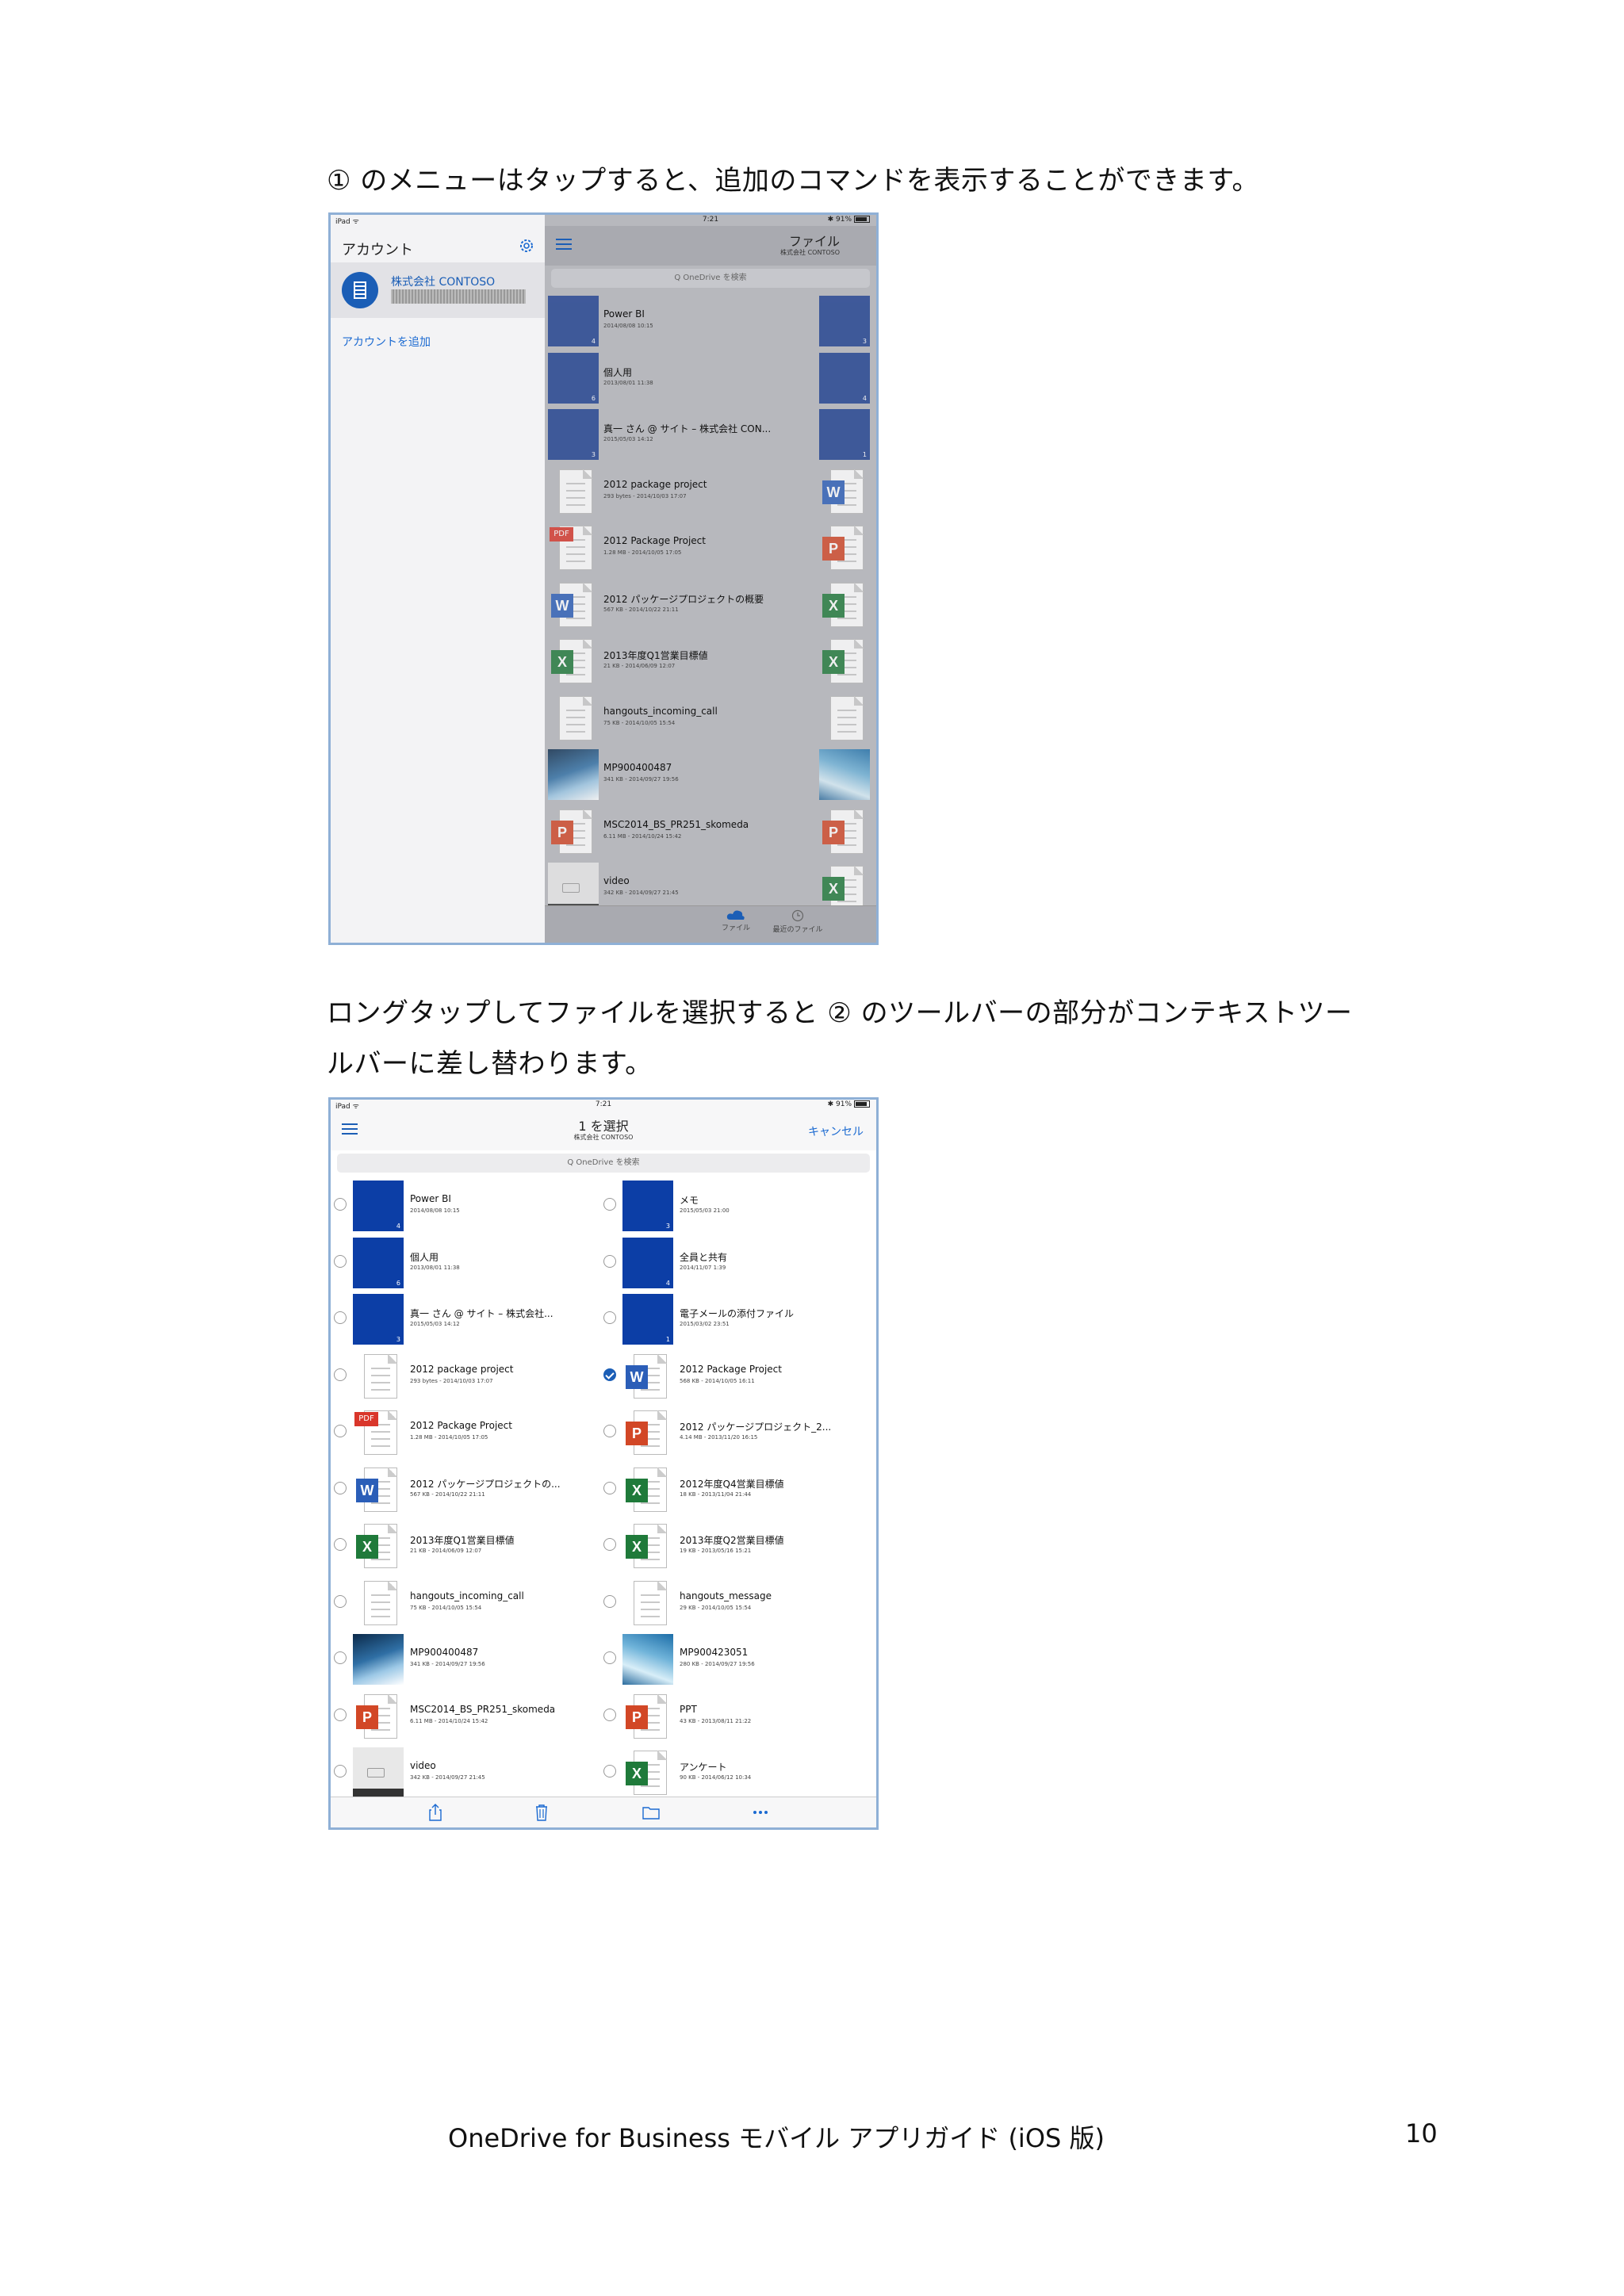  Describe the element at coordinates (465, 1775) in the screenshot. I see `file-row: video 342 KB - 2014/09/27 21:45` at that location.